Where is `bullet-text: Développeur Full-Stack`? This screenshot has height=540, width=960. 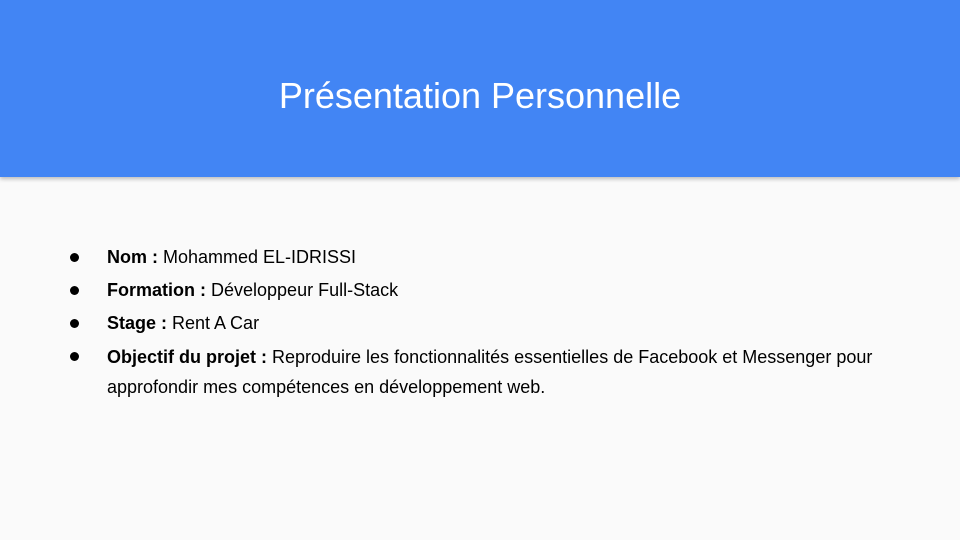 bullet-text: Développeur Full-Stack is located at coordinates (305, 290).